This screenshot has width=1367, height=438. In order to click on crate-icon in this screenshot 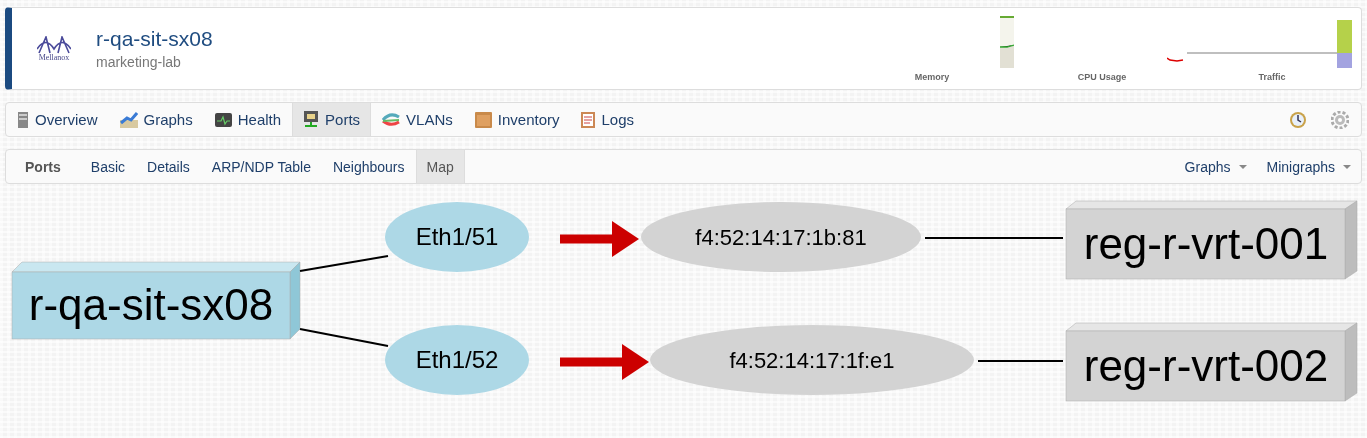, I will do `click(483, 119)`.